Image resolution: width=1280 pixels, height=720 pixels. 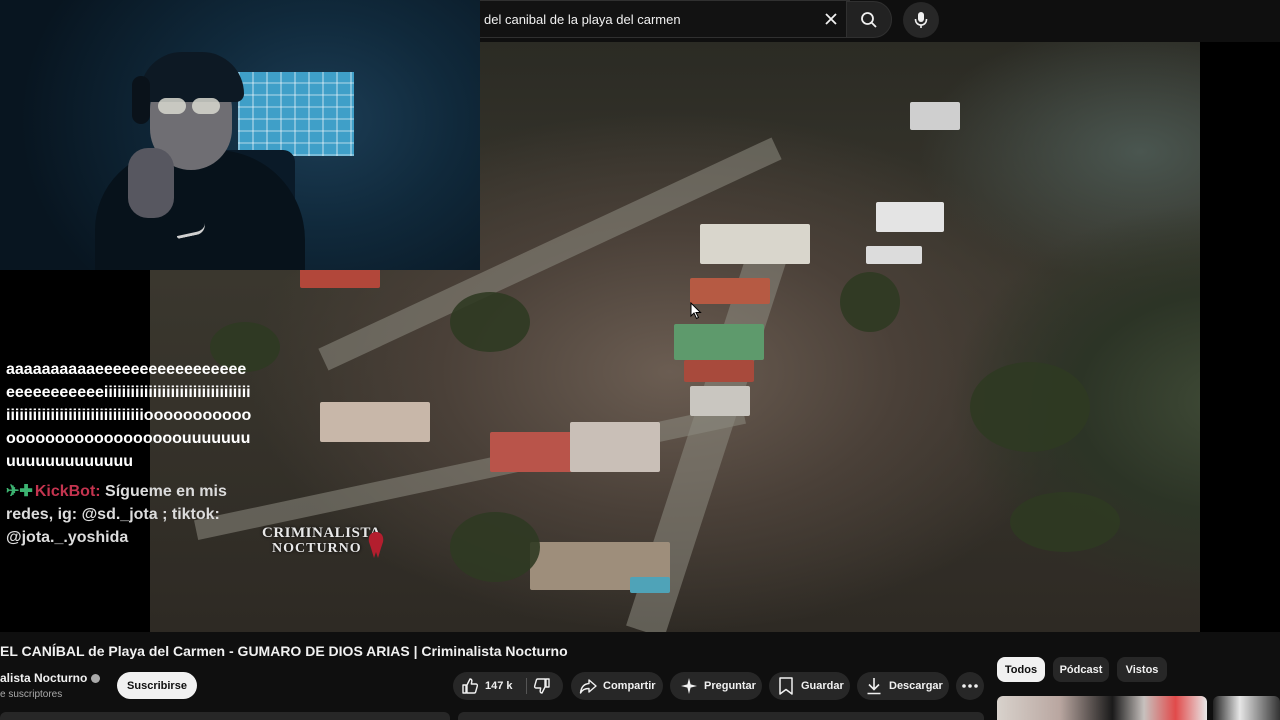 I want to click on webcam-overlay, so click(x=240, y=135).